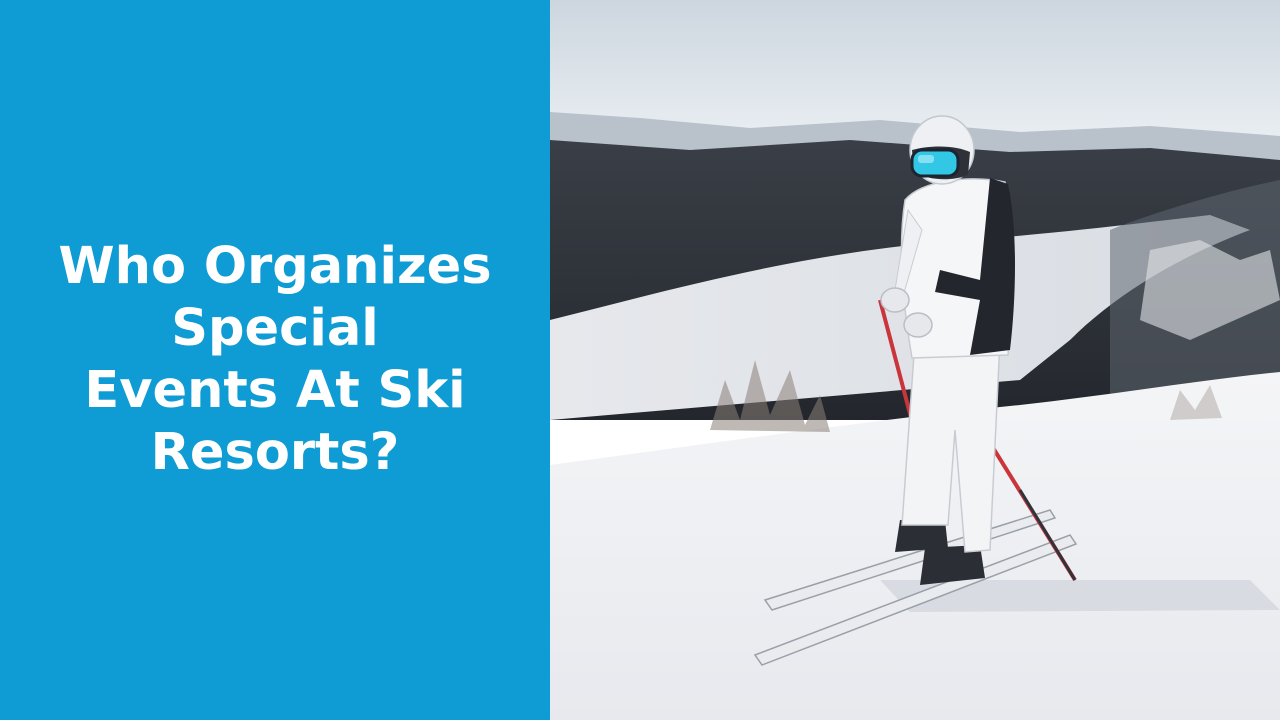 This screenshot has height=720, width=1280. What do you see at coordinates (275, 452) in the screenshot?
I see `title-line-4: Resorts?` at bounding box center [275, 452].